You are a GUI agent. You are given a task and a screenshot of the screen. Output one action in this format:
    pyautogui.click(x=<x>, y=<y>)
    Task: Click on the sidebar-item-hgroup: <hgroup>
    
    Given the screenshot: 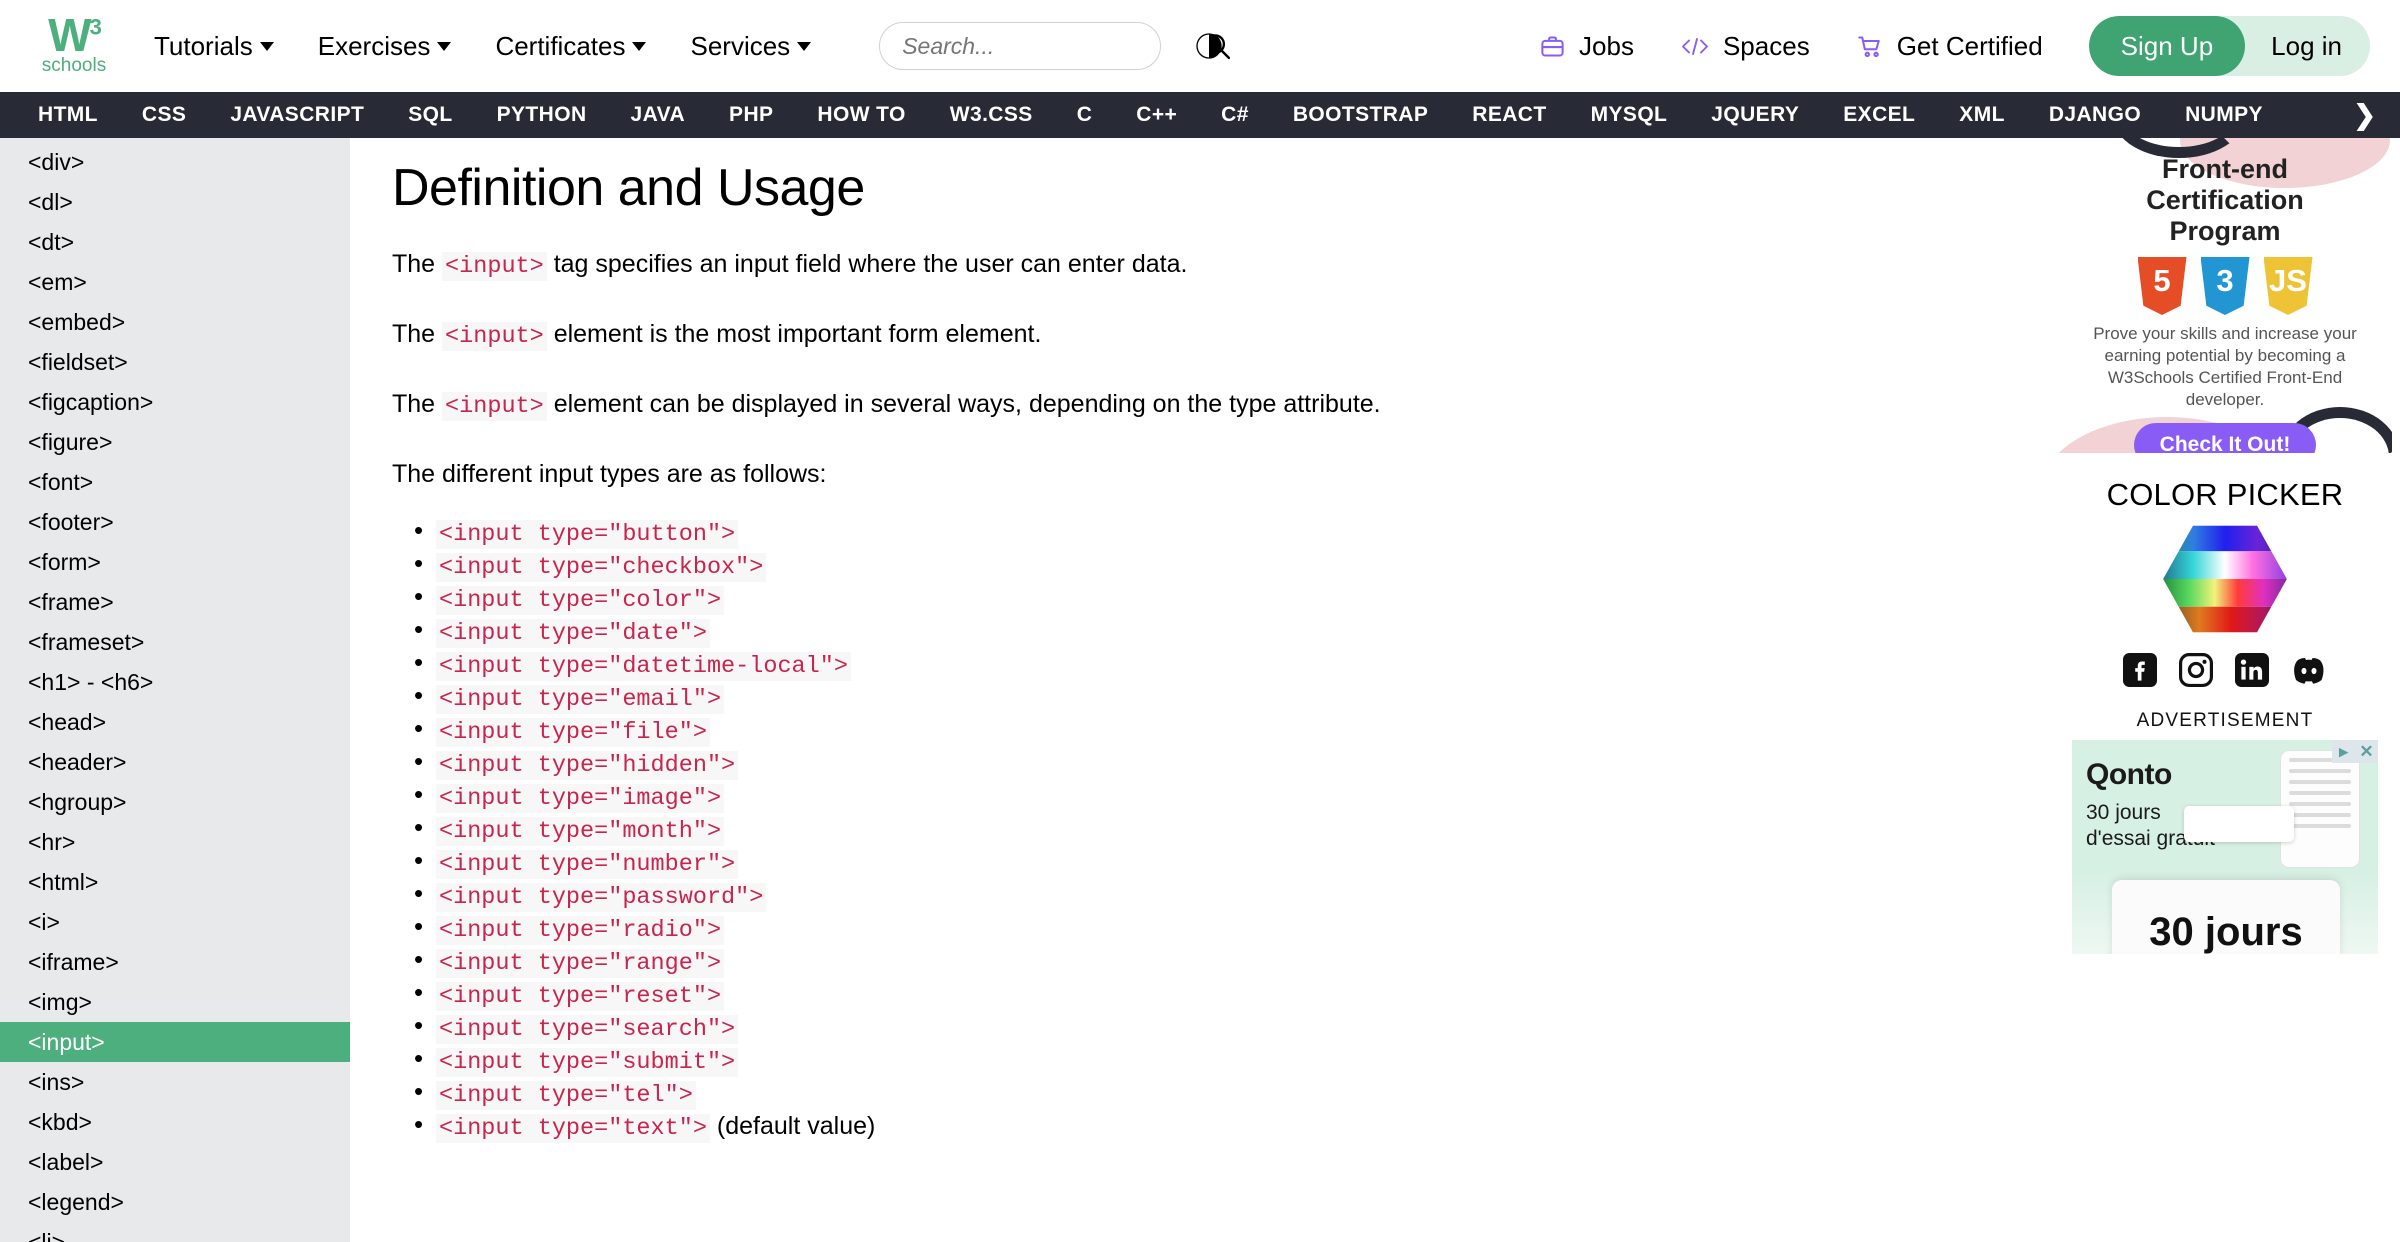 What is the action you would take?
    pyautogui.click(x=175, y=802)
    